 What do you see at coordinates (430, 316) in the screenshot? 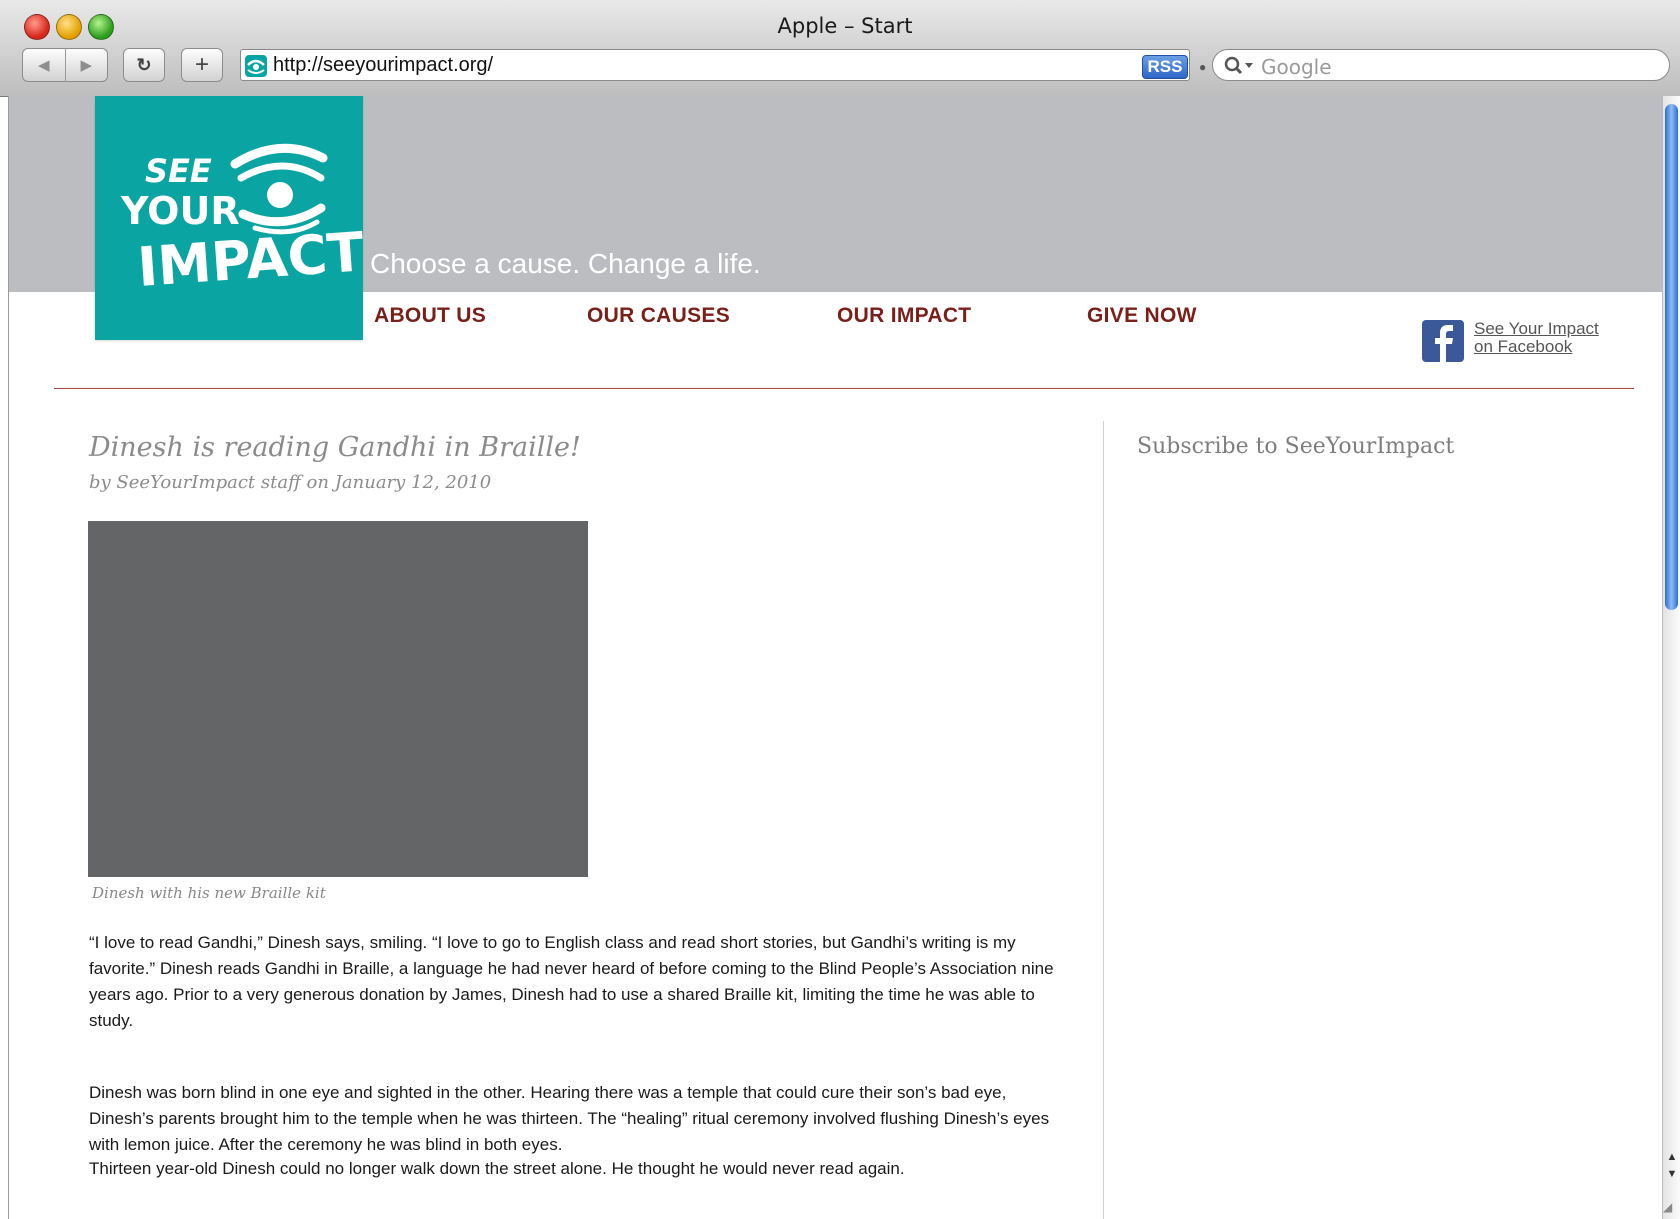
I see `nav-about-us: ABOUT US` at bounding box center [430, 316].